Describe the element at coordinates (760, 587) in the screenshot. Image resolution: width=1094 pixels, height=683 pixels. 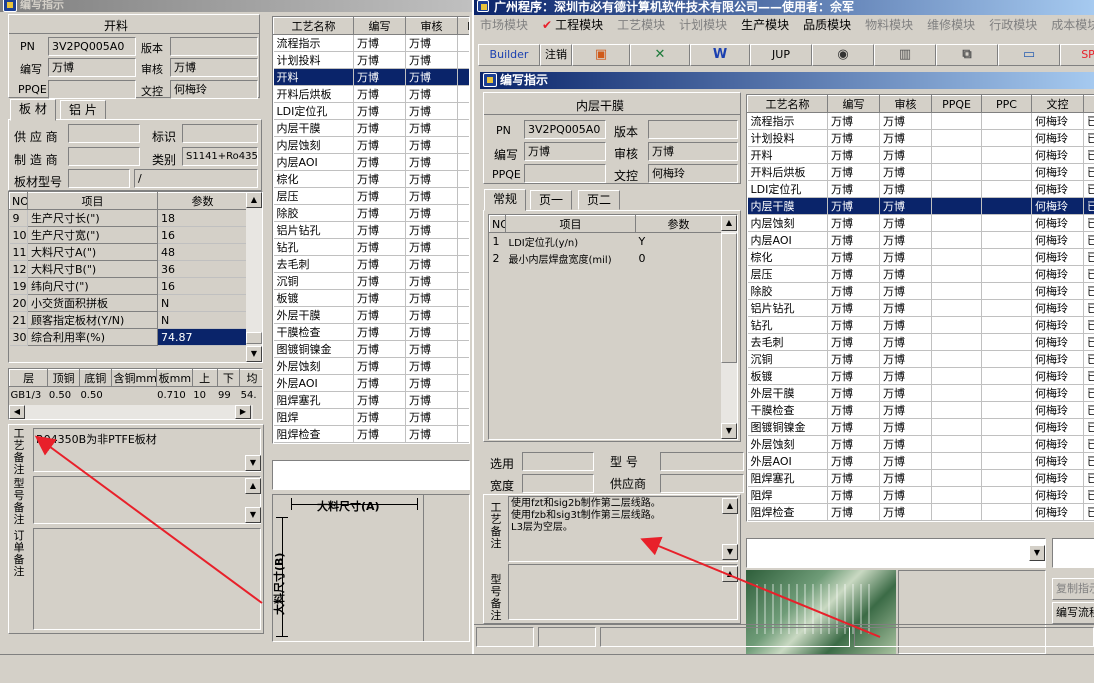
I see `annotation-arrow-right` at that location.